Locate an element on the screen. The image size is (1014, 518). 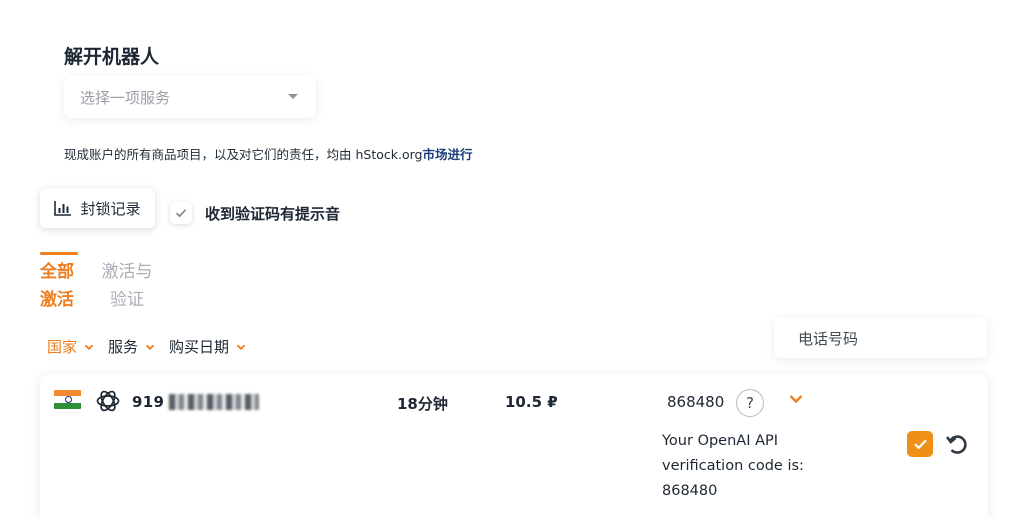
active-tab-indicator is located at coordinates (59, 253).